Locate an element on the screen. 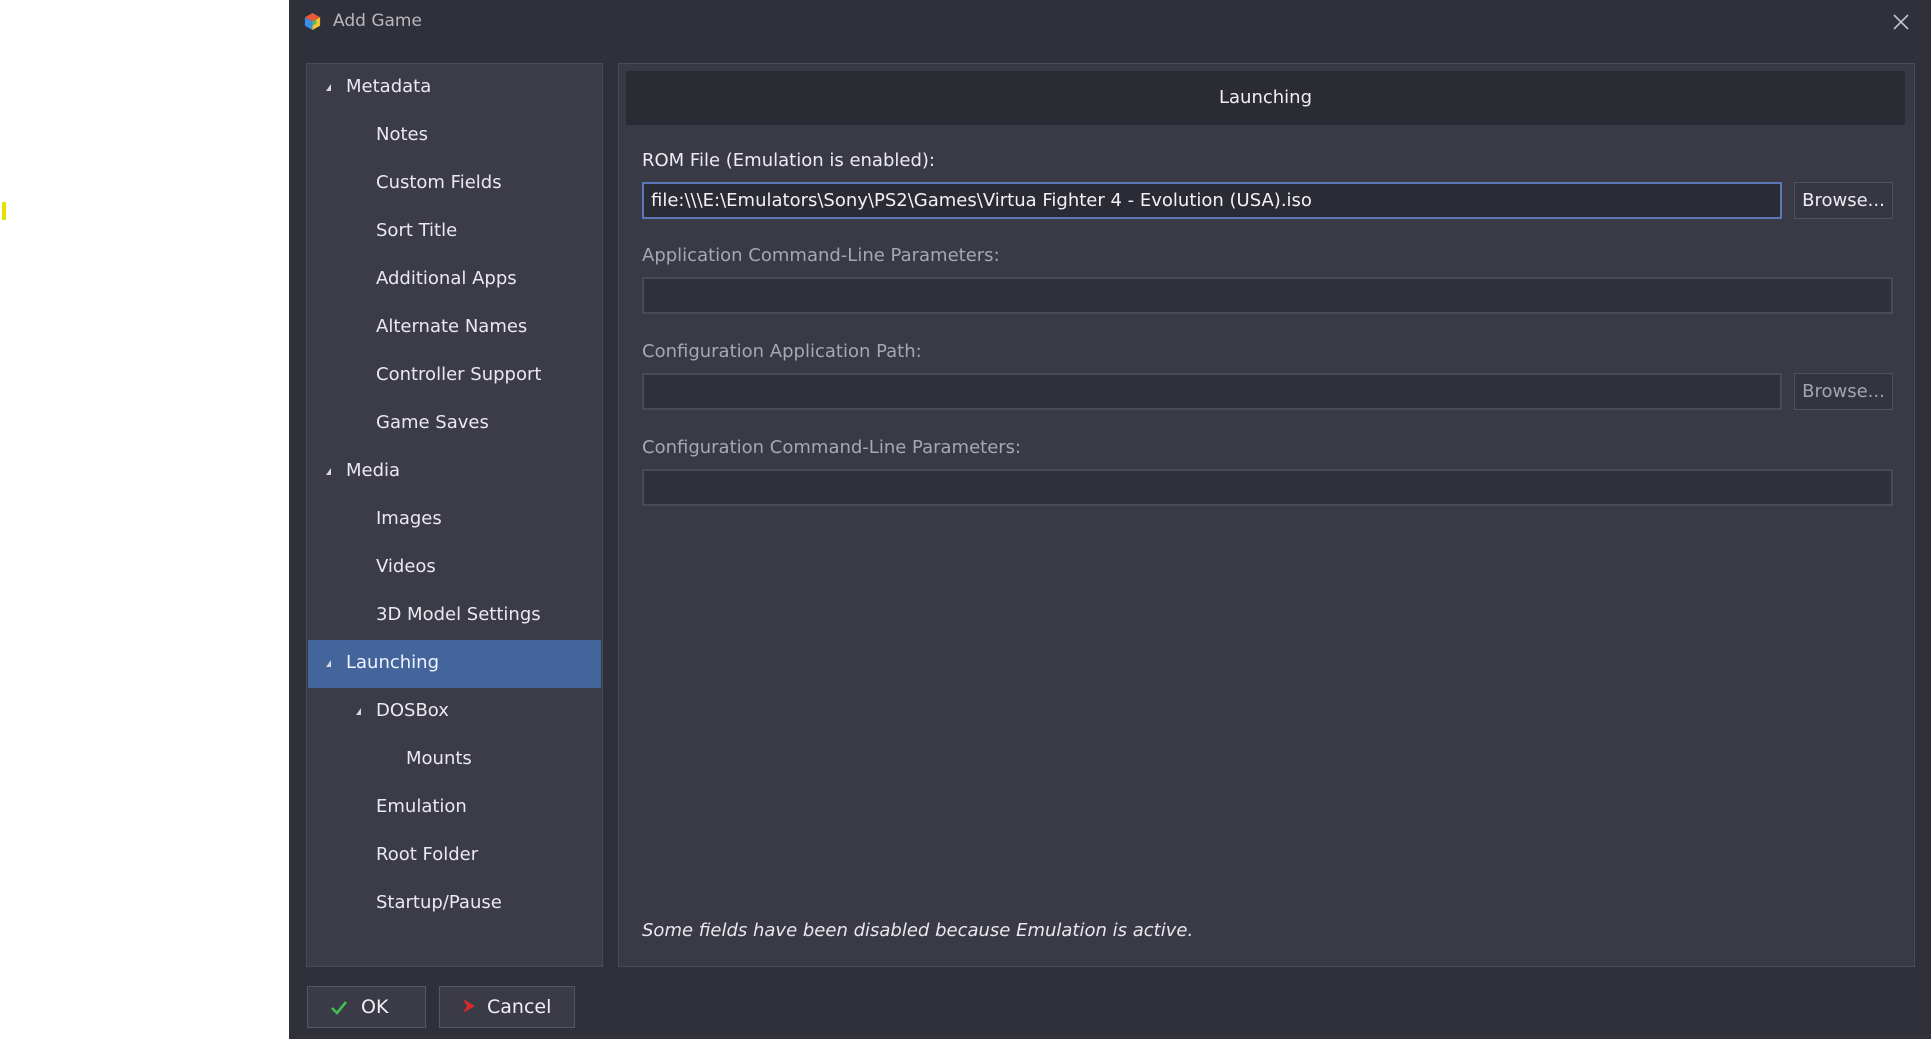 The width and height of the screenshot is (1931, 1039). sidebar-item-emulation: Emulation is located at coordinates (454, 808).